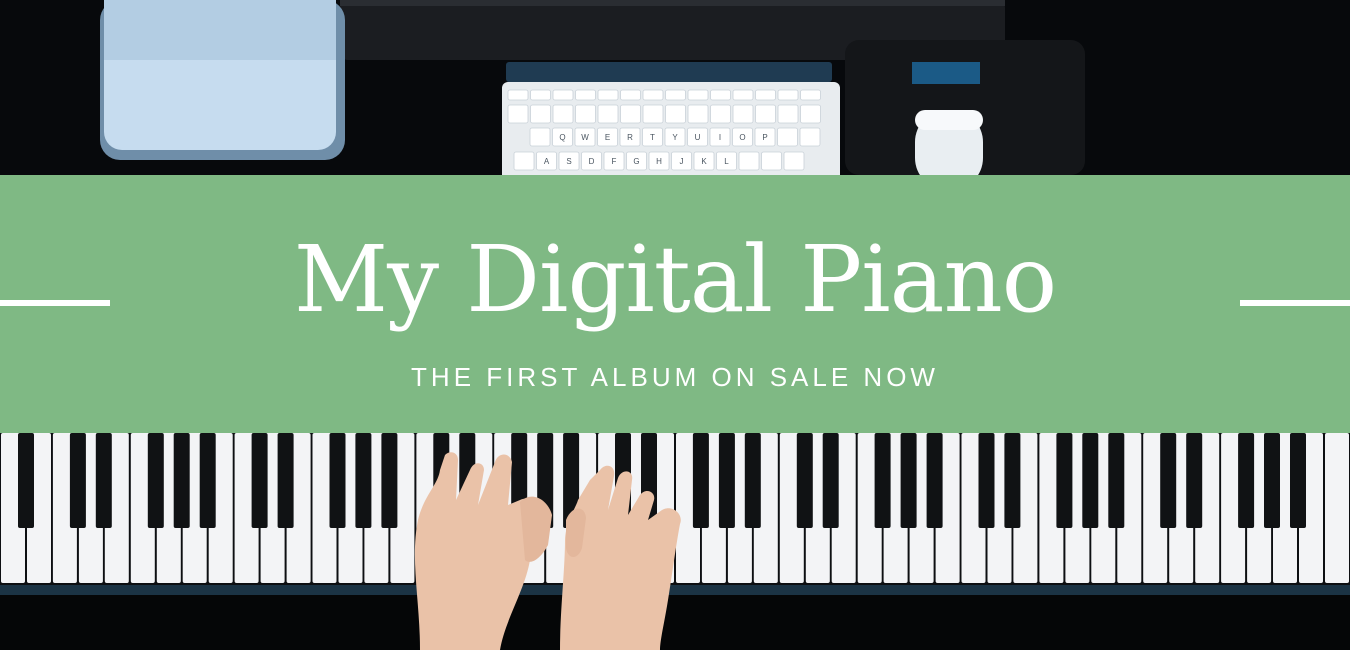 The height and width of the screenshot is (650, 1350). I want to click on computer-key-label: O, so click(742, 137).